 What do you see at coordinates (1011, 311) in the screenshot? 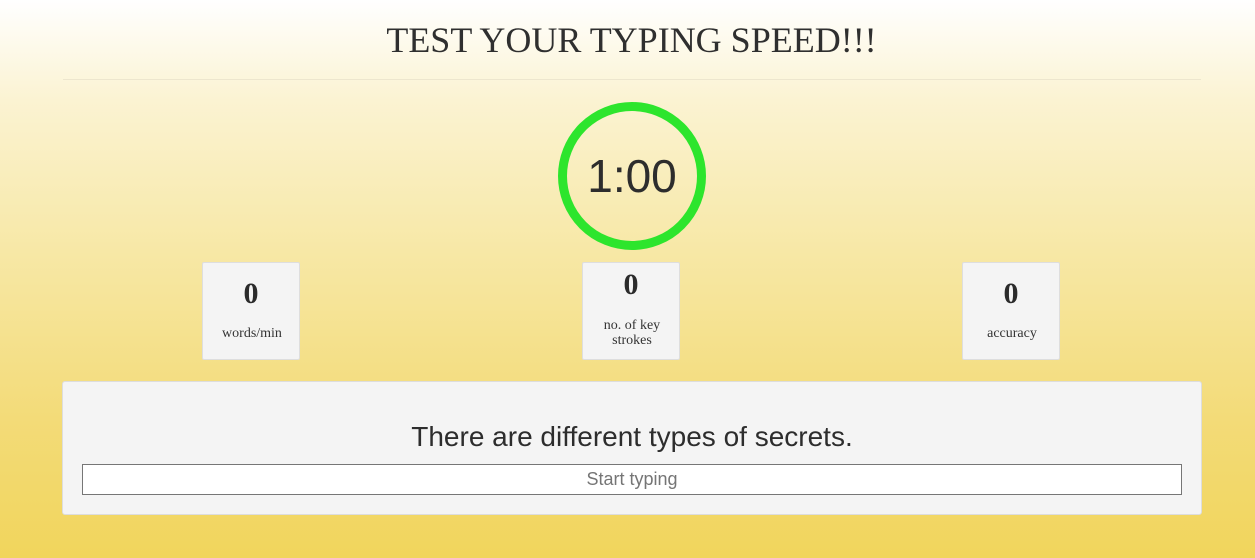
I see `stat-card-accuracy: 0 accuracy` at bounding box center [1011, 311].